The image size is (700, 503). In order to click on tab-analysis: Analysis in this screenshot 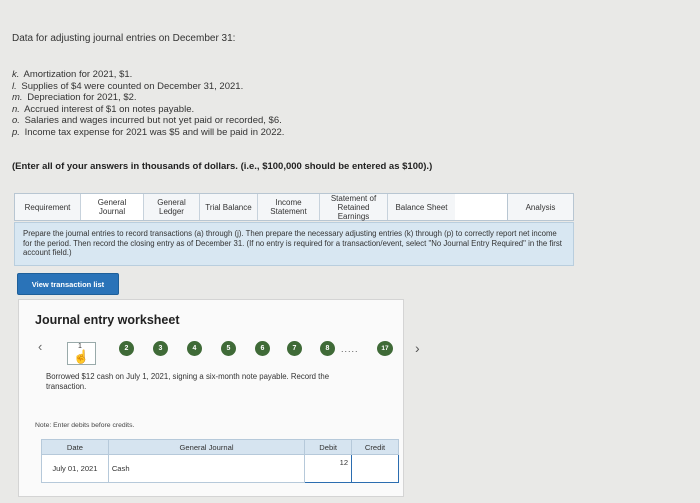, I will do `click(541, 207)`.